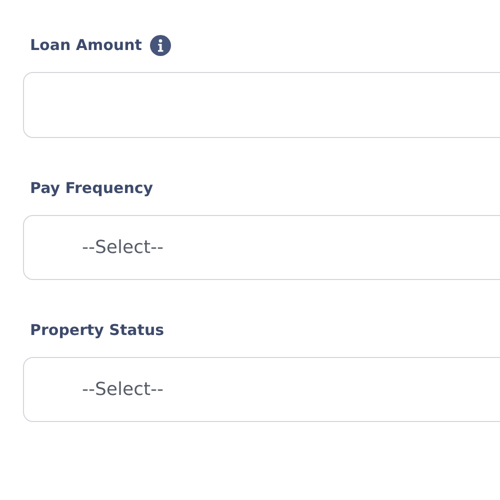  What do you see at coordinates (86, 45) in the screenshot?
I see `field-label: Loan Amount` at bounding box center [86, 45].